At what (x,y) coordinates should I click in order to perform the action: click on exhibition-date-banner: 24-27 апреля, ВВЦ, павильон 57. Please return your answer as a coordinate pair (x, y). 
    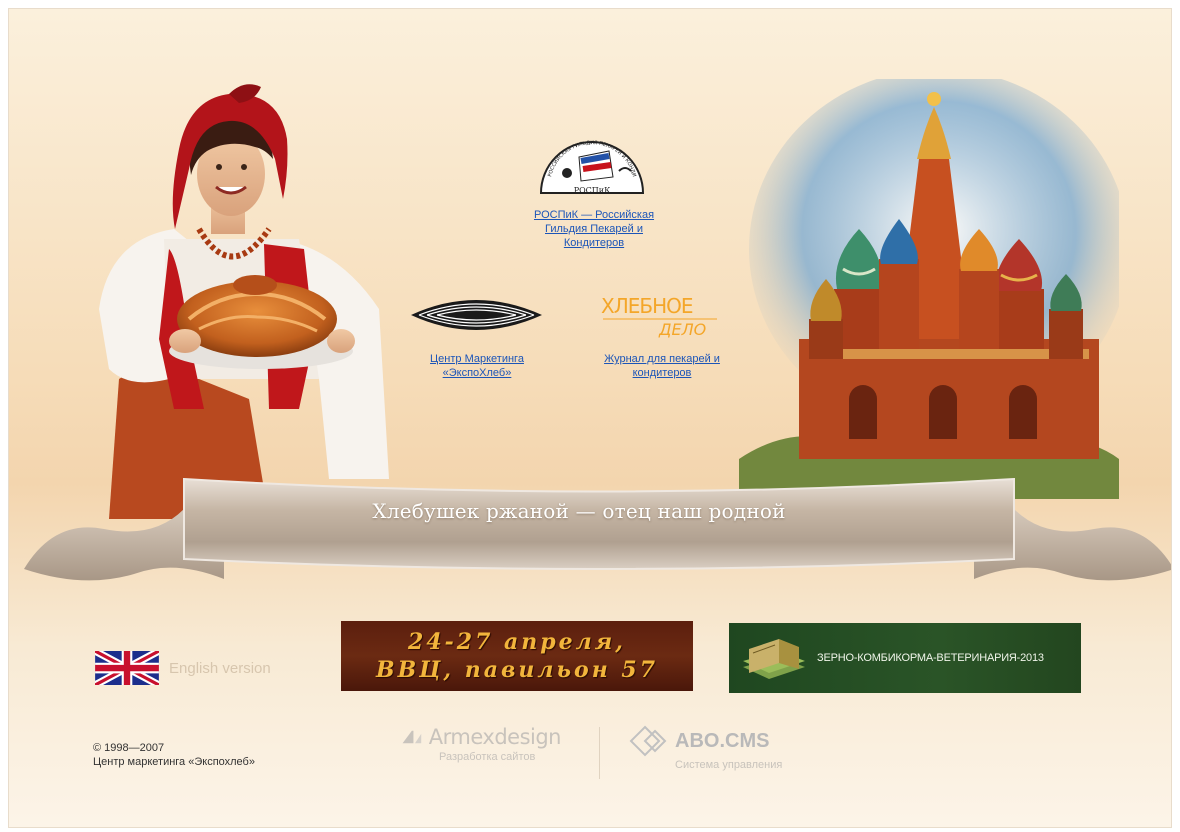
    Looking at the image, I should click on (517, 656).